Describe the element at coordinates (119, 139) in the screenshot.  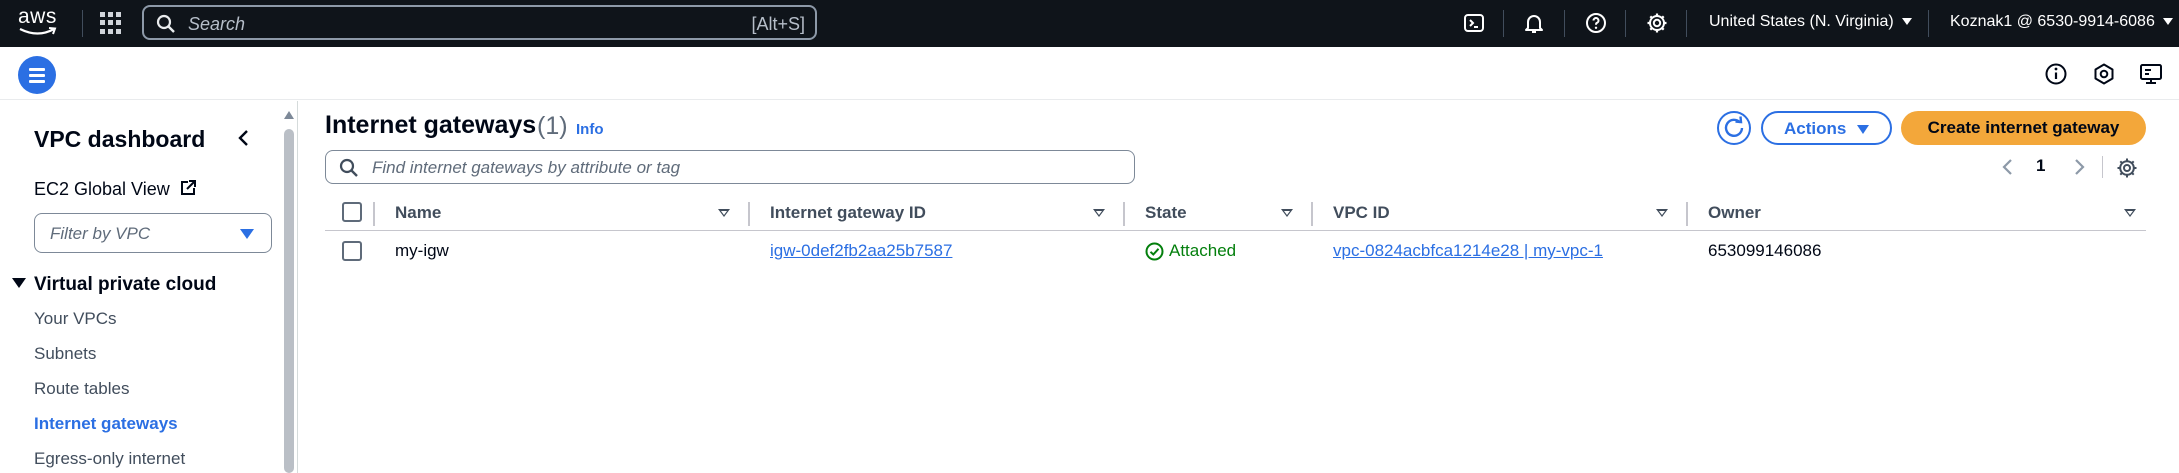
I see `sidebar-title: VPC dashboard` at that location.